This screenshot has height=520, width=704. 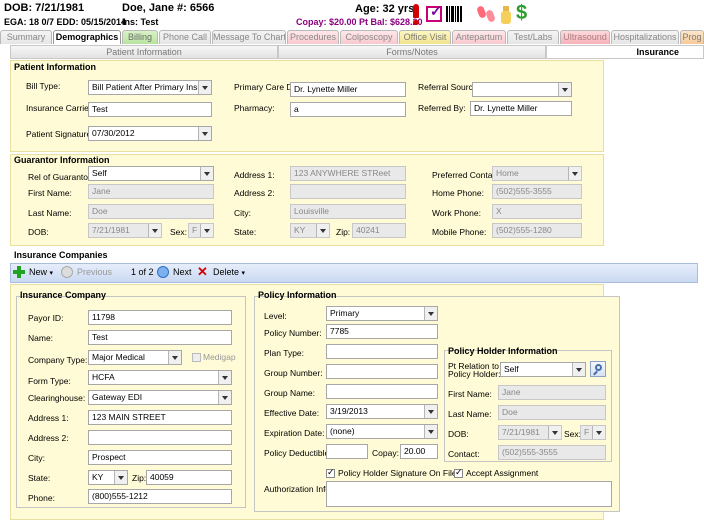 What do you see at coordinates (294, 433) in the screenshot?
I see `expiration-date-label: Expiration Date:` at bounding box center [294, 433].